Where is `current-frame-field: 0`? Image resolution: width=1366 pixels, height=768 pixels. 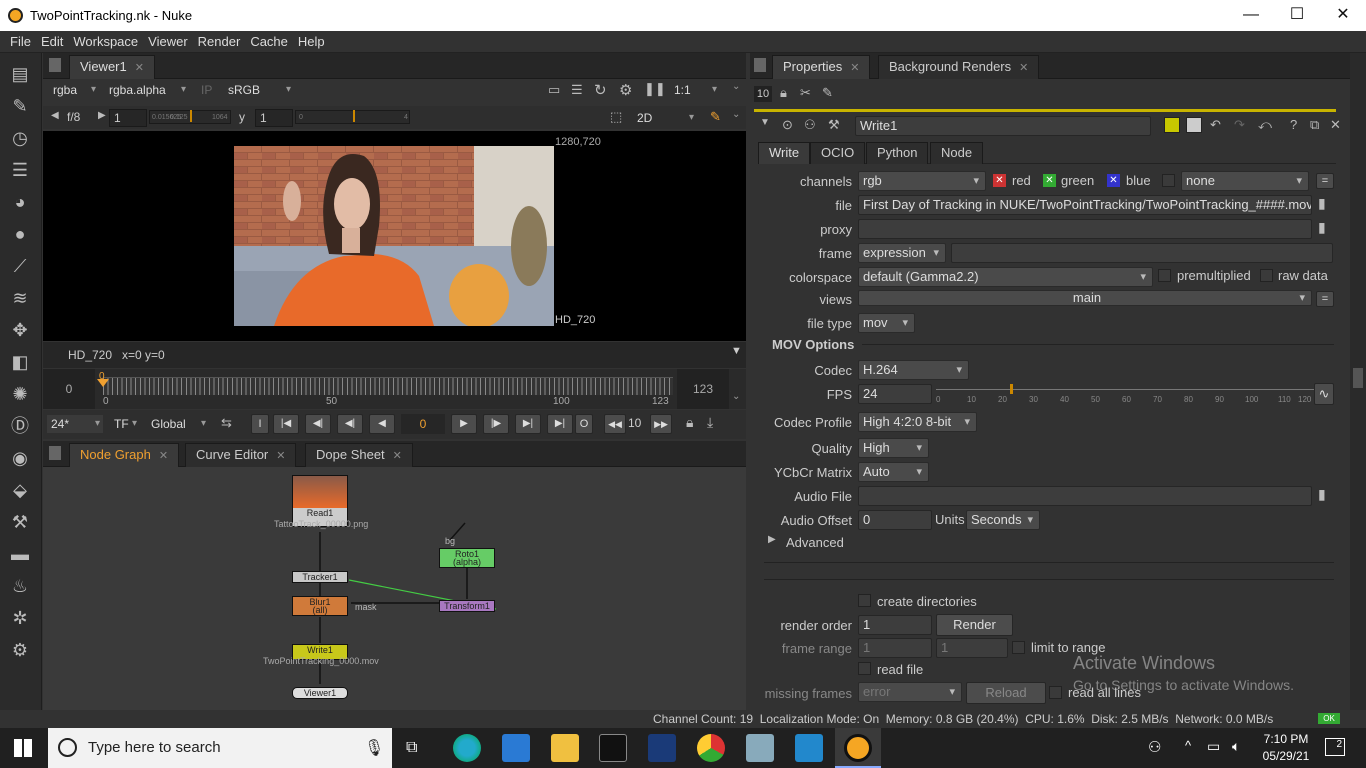
current-frame-field: 0 is located at coordinates (423, 424).